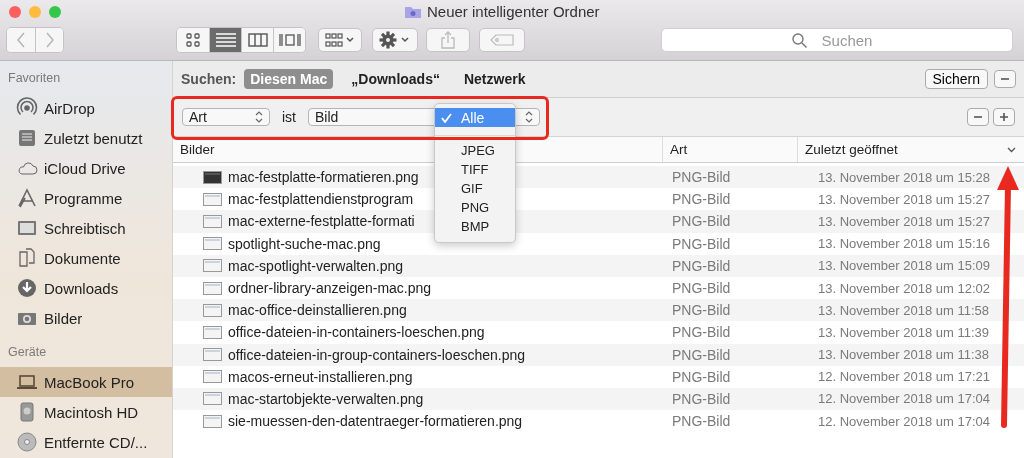 Image resolution: width=1024 pixels, height=458 pixels. Describe the element at coordinates (86, 108) in the screenshot. I see `sidebar-item: AirDrop` at that location.